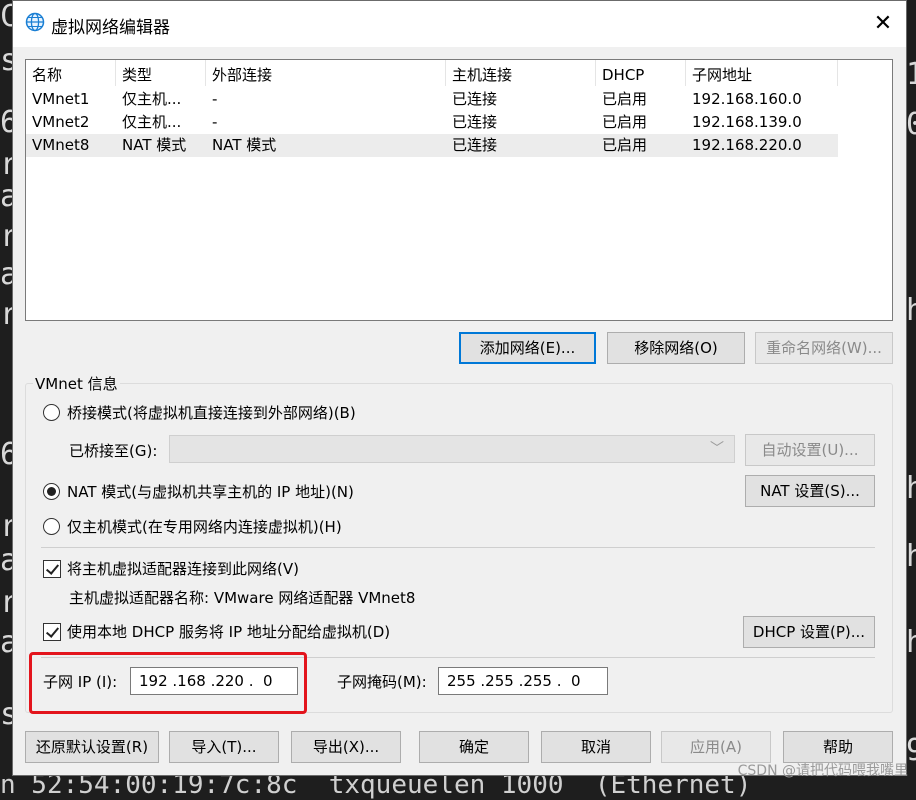 This screenshot has width=916, height=800. What do you see at coordinates (459, 24) in the screenshot?
I see `title-bar: 虚拟网络编辑器 ✕` at bounding box center [459, 24].